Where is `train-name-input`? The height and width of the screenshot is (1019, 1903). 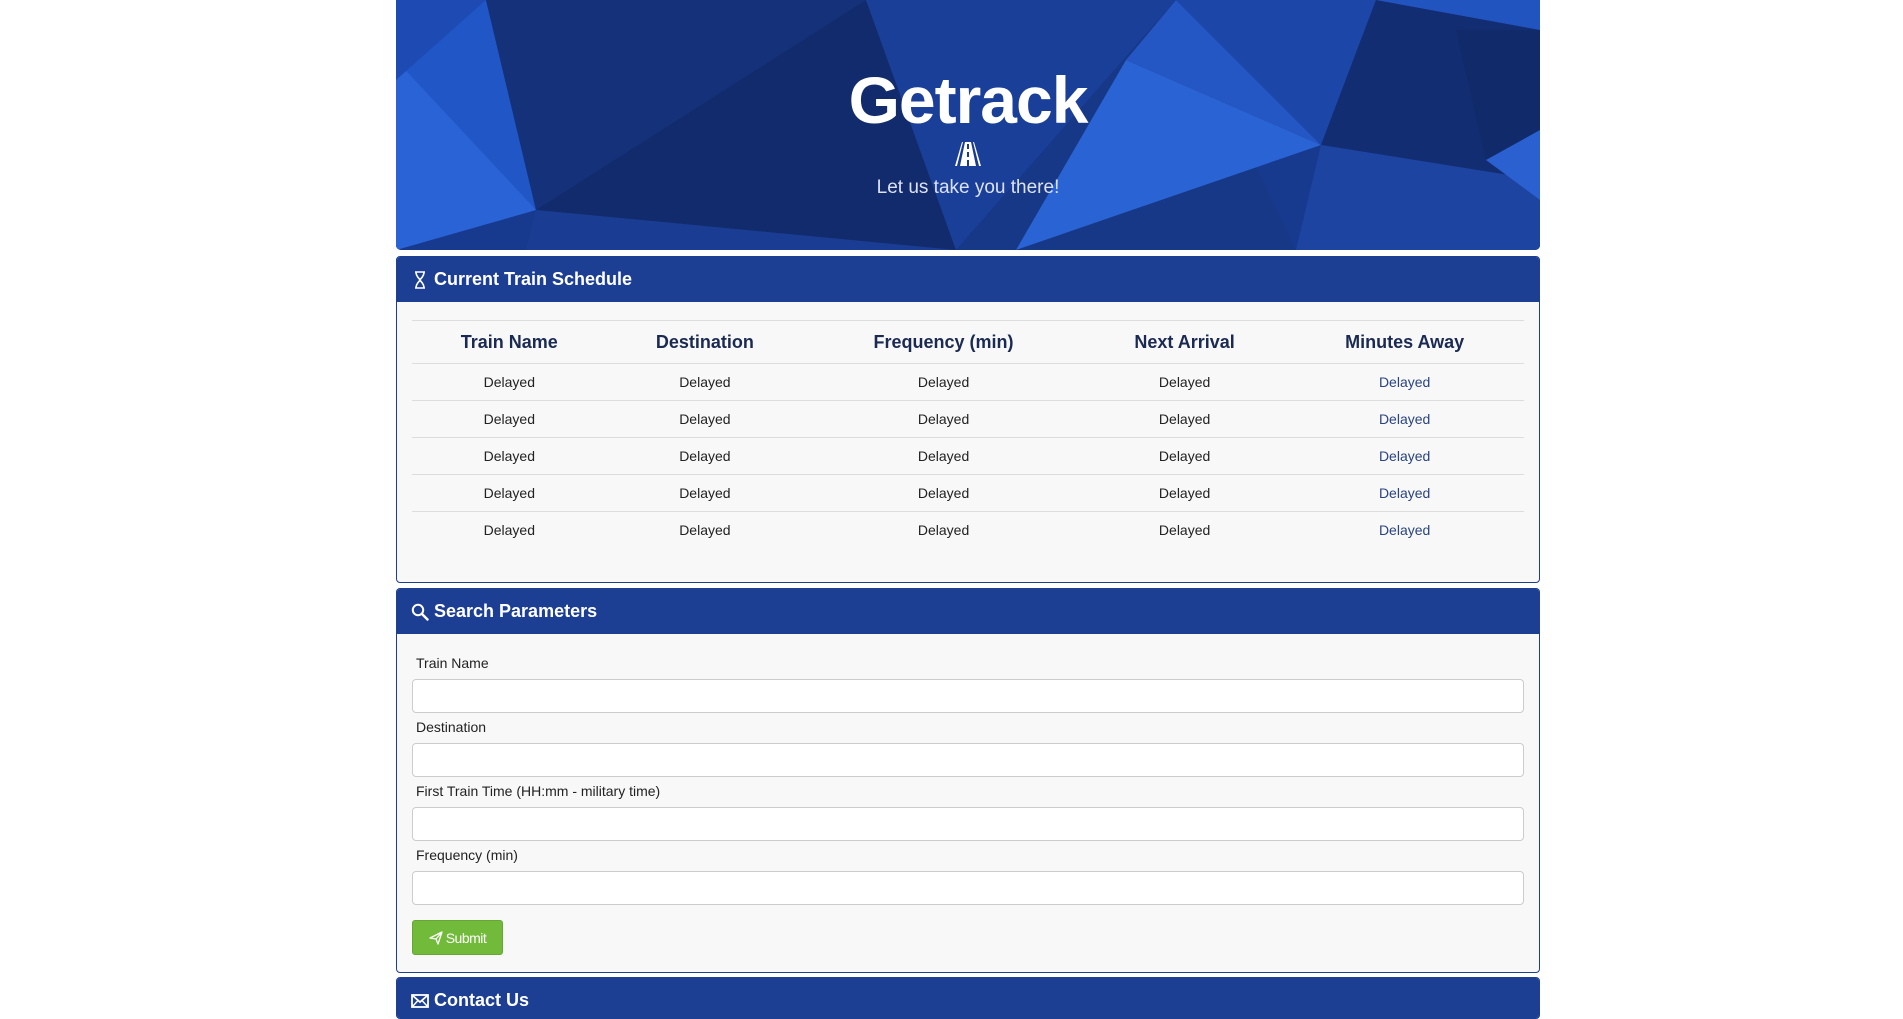 train-name-input is located at coordinates (968, 696).